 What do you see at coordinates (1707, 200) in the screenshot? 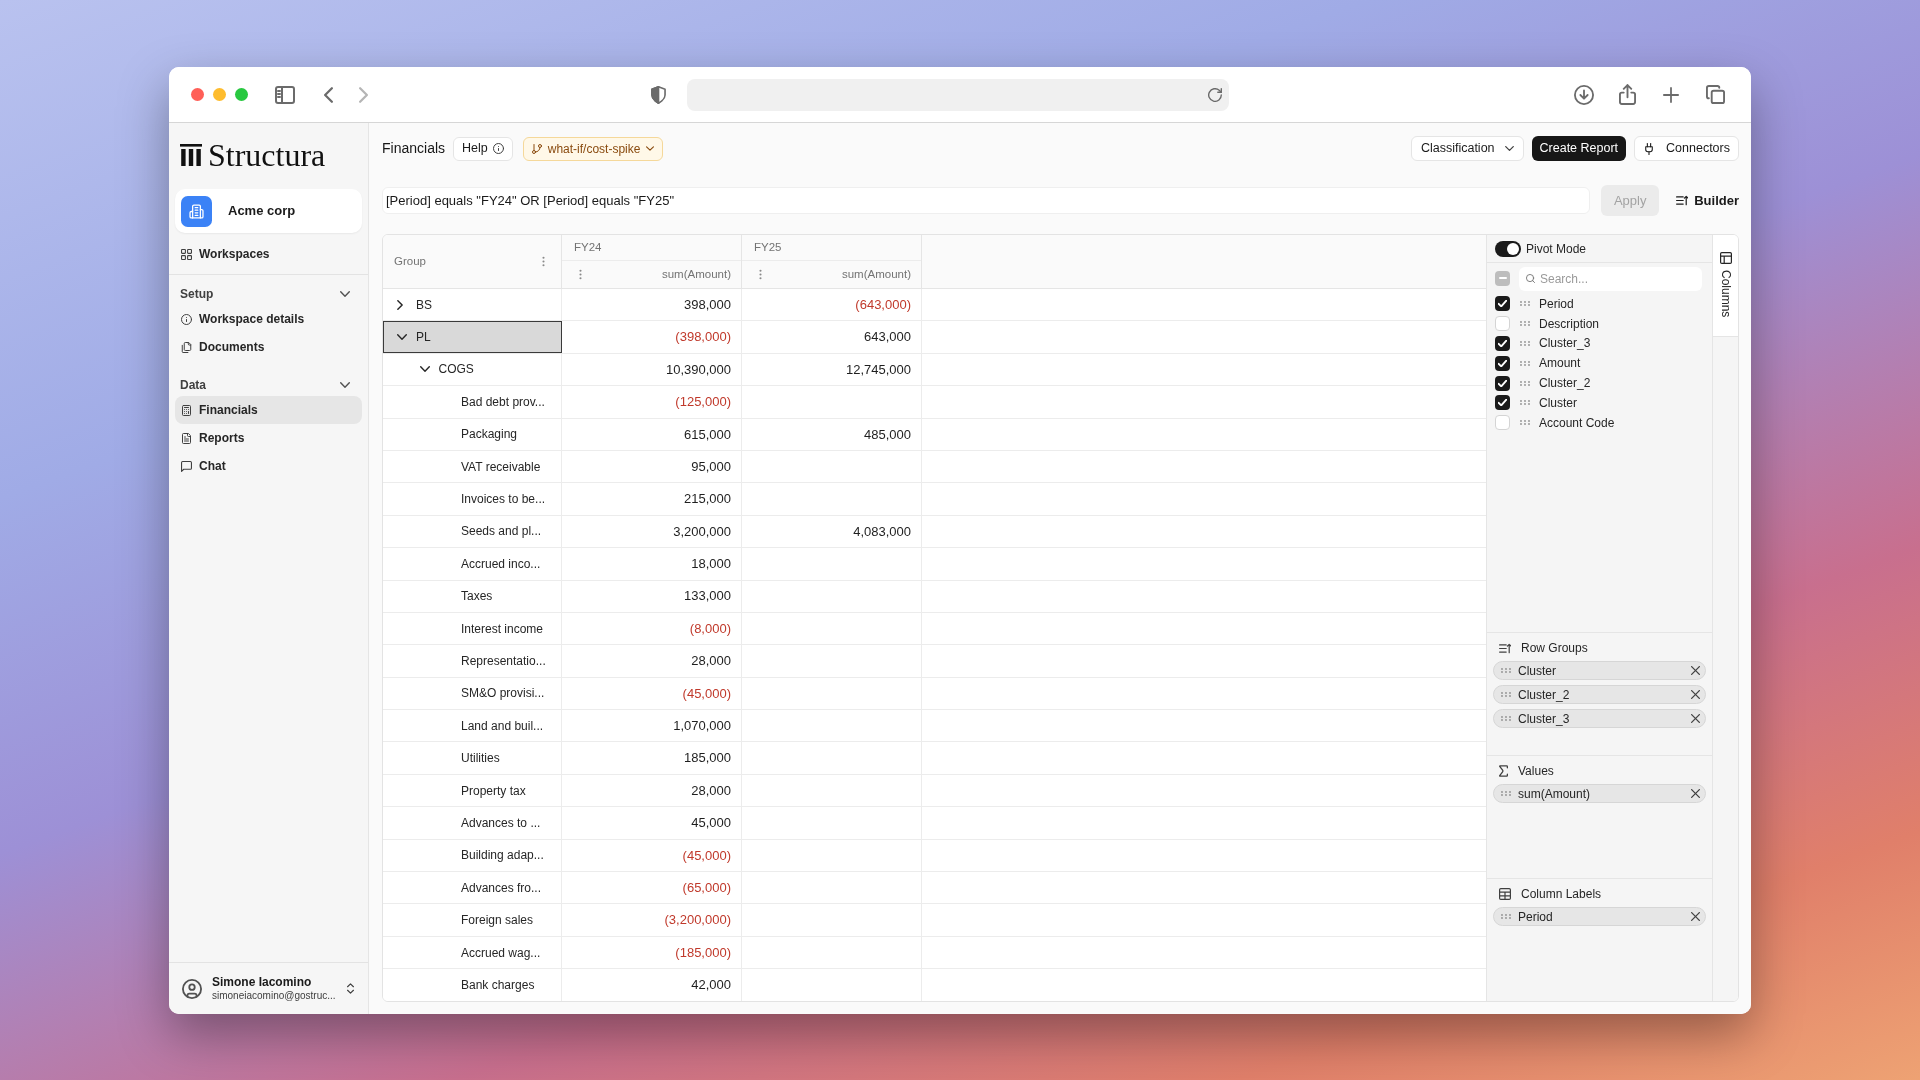
I see `builder-button: Builder` at bounding box center [1707, 200].